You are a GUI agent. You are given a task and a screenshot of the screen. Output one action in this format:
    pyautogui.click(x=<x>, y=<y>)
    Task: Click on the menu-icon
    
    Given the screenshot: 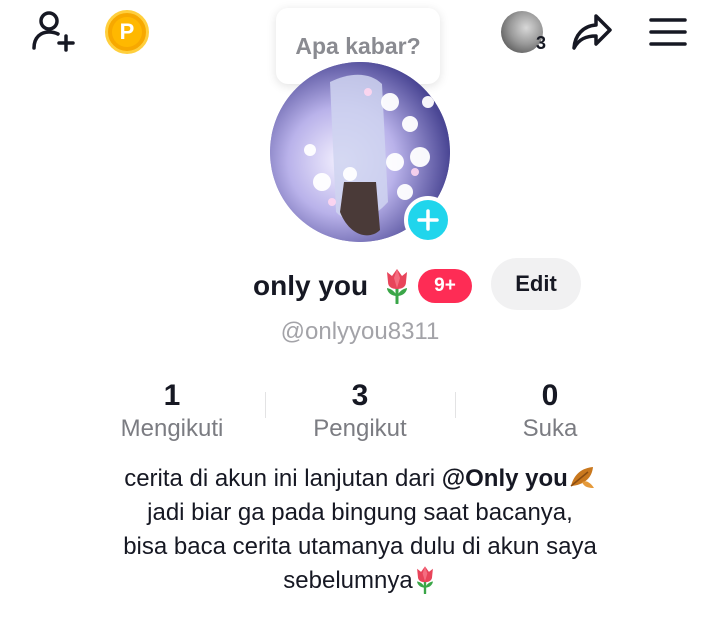 What is the action you would take?
    pyautogui.click(x=668, y=32)
    